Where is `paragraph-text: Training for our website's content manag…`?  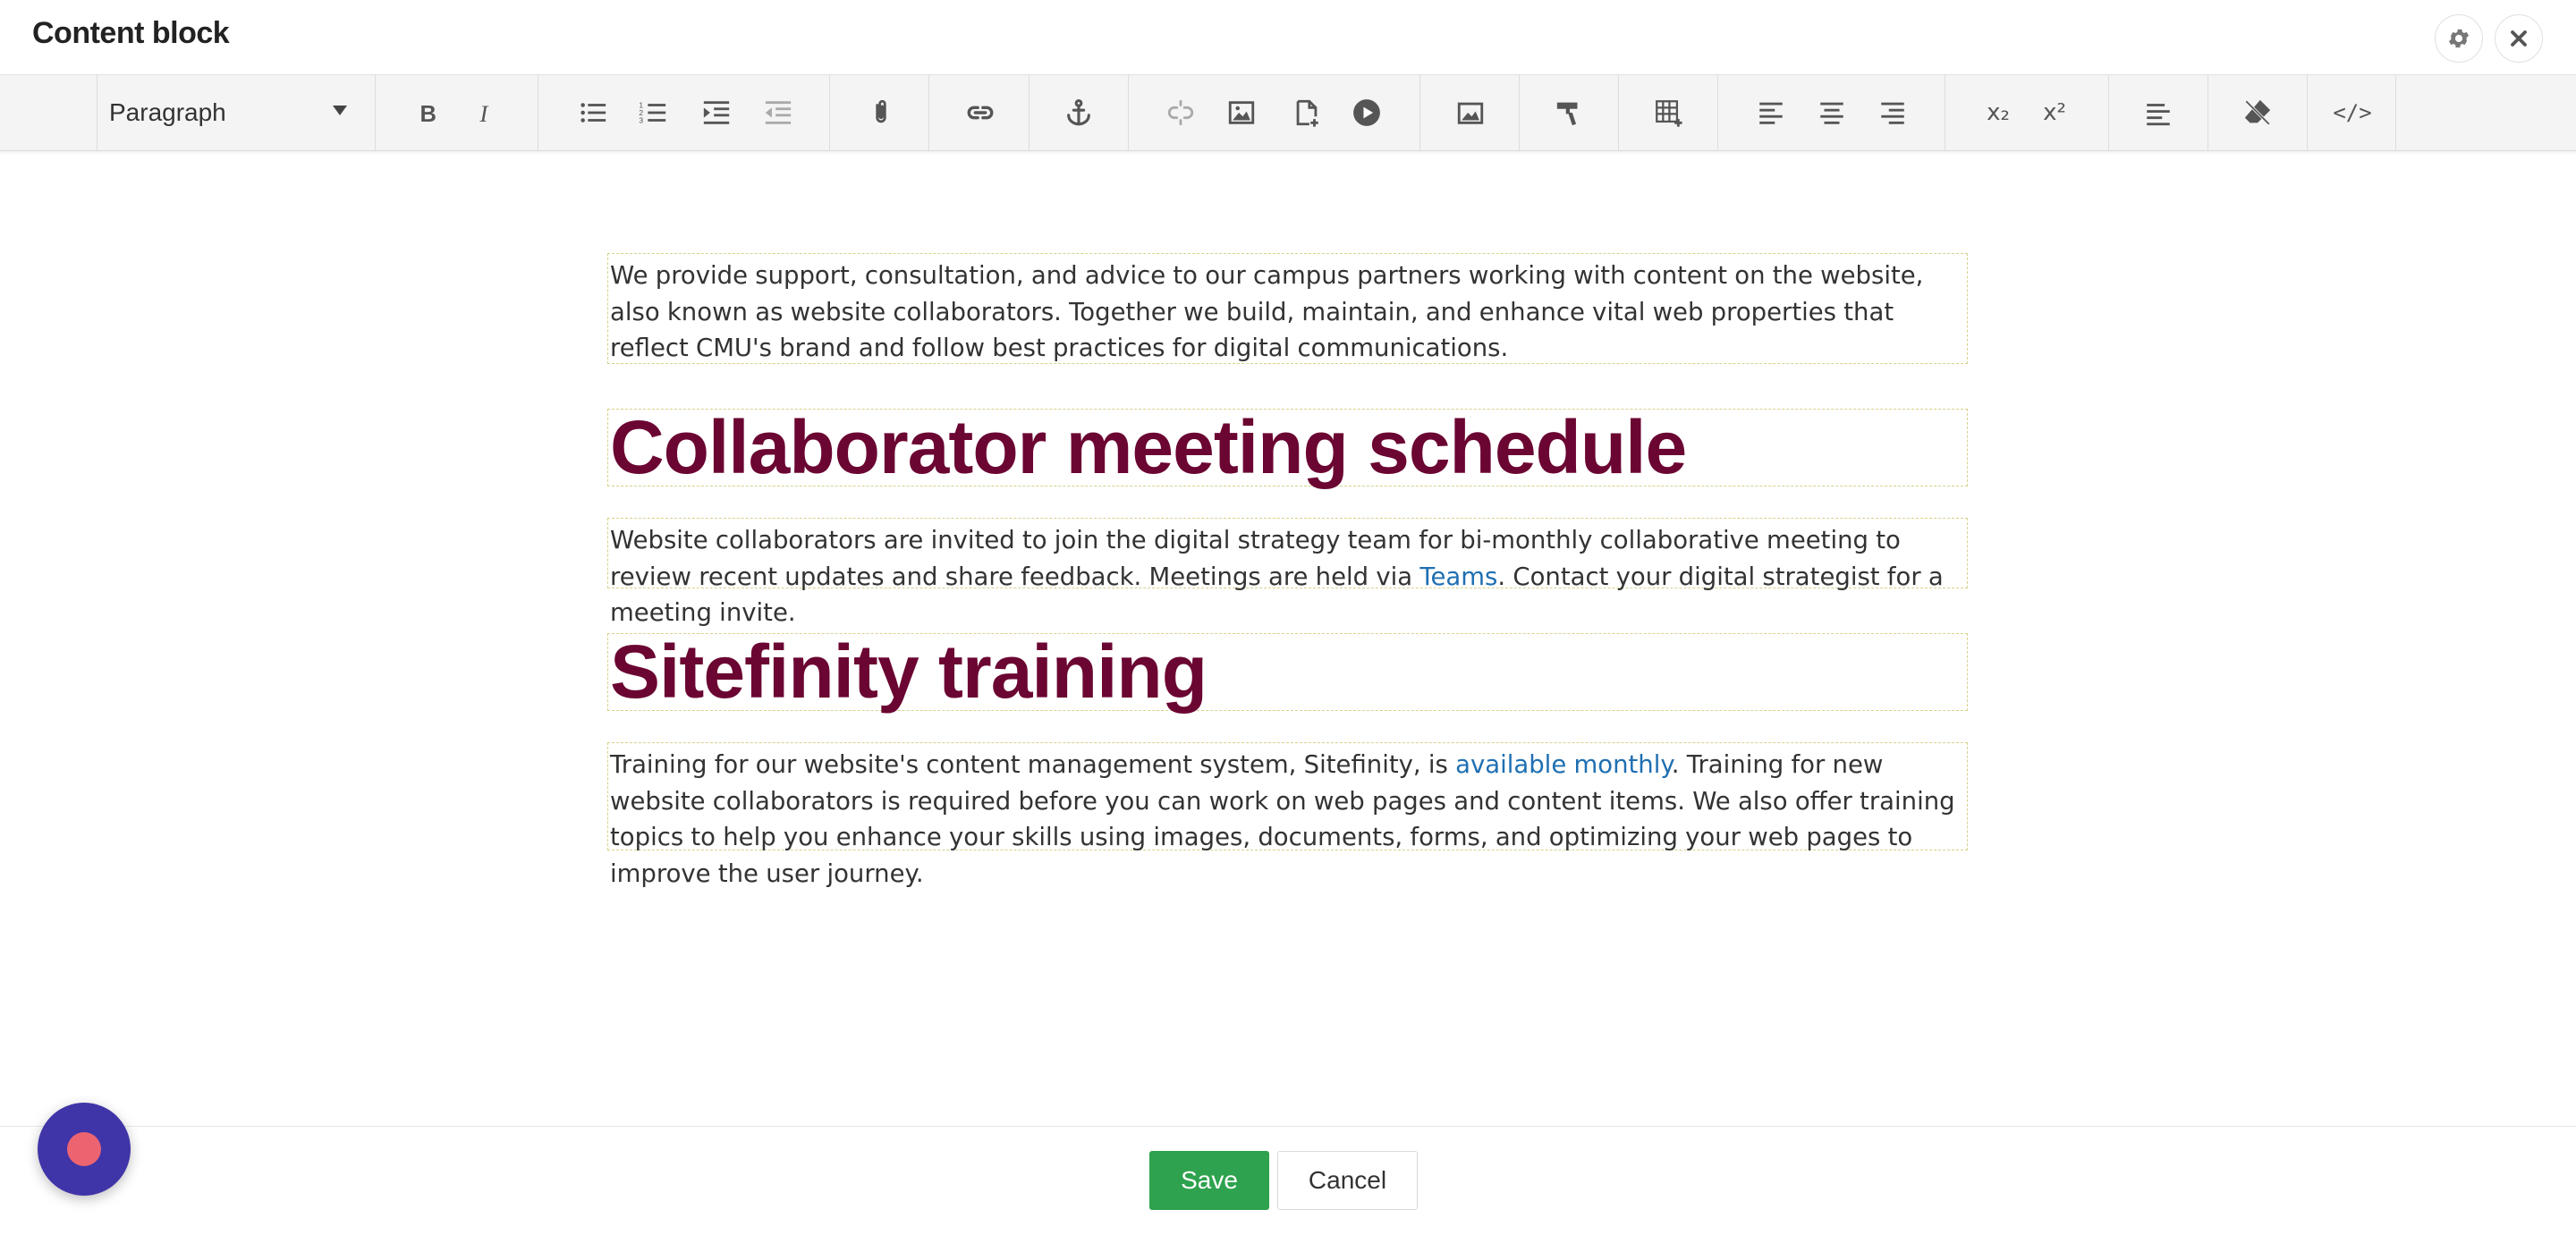
paragraph-text: Training for our website's content manag… is located at coordinates (1033, 764).